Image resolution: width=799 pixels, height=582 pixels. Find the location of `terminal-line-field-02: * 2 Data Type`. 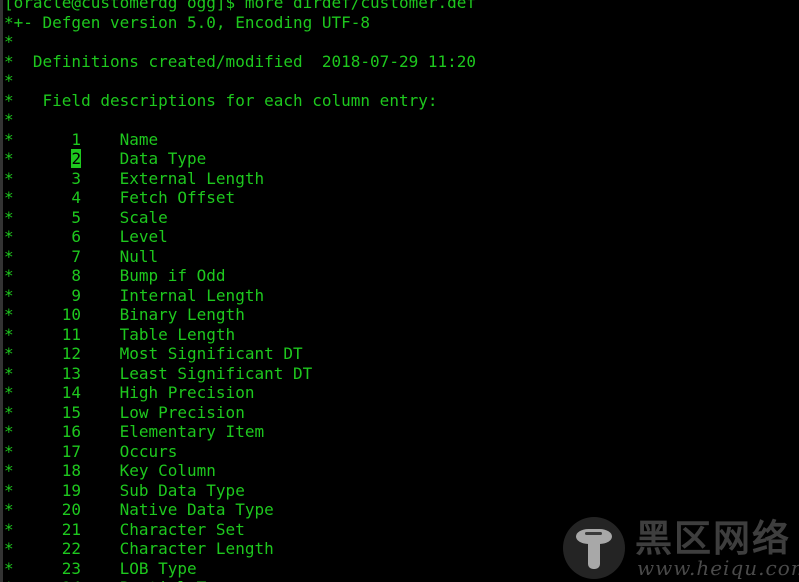

terminal-line-field-02: * 2 Data Type is located at coordinates (105, 158).